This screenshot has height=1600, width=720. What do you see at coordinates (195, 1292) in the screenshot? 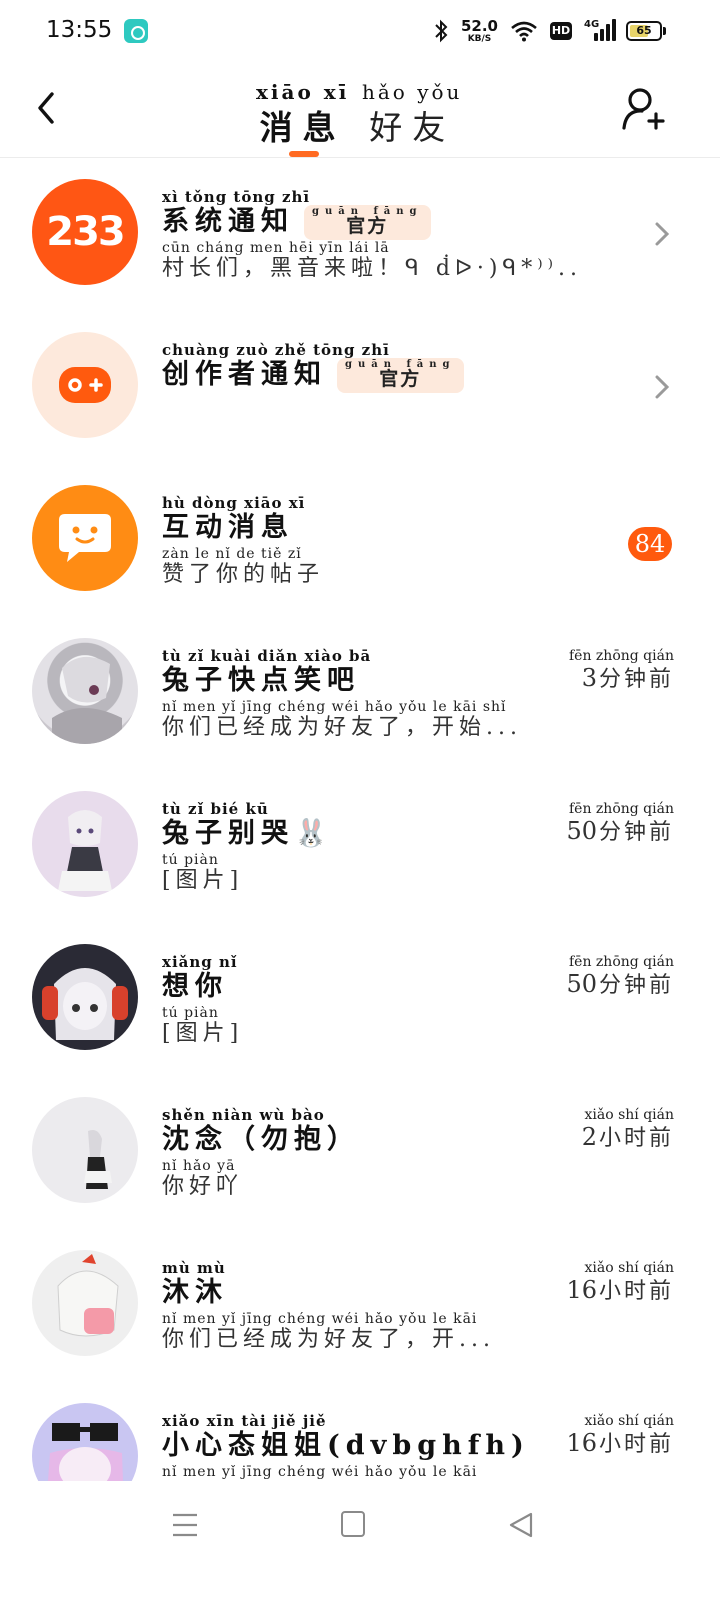
I see `message-title: 沐沐` at bounding box center [195, 1292].